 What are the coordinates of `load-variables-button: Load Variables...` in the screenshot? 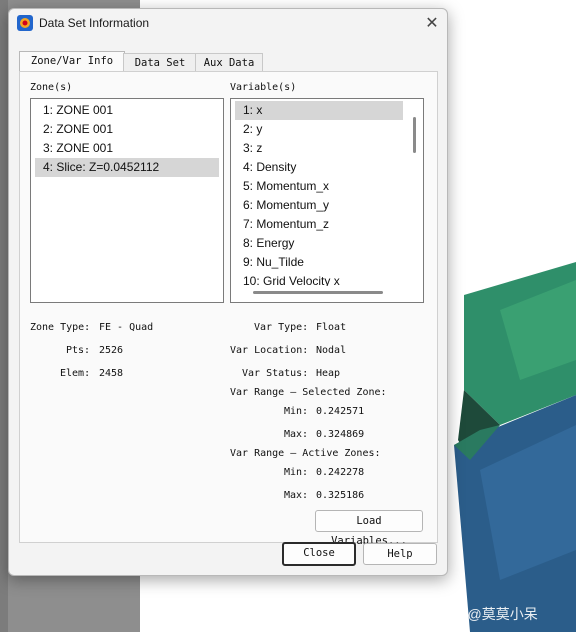 It's located at (369, 528).